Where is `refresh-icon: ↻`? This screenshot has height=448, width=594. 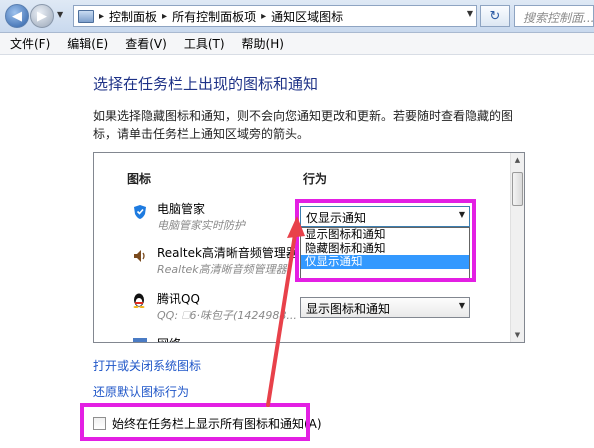 refresh-icon: ↻ is located at coordinates (495, 16).